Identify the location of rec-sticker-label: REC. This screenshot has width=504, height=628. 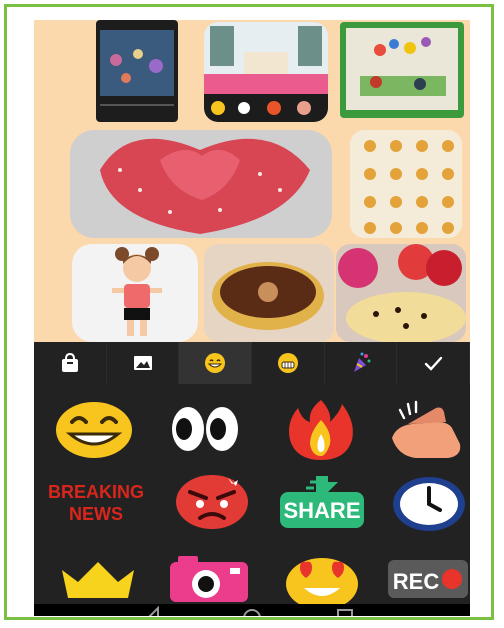
(416, 581).